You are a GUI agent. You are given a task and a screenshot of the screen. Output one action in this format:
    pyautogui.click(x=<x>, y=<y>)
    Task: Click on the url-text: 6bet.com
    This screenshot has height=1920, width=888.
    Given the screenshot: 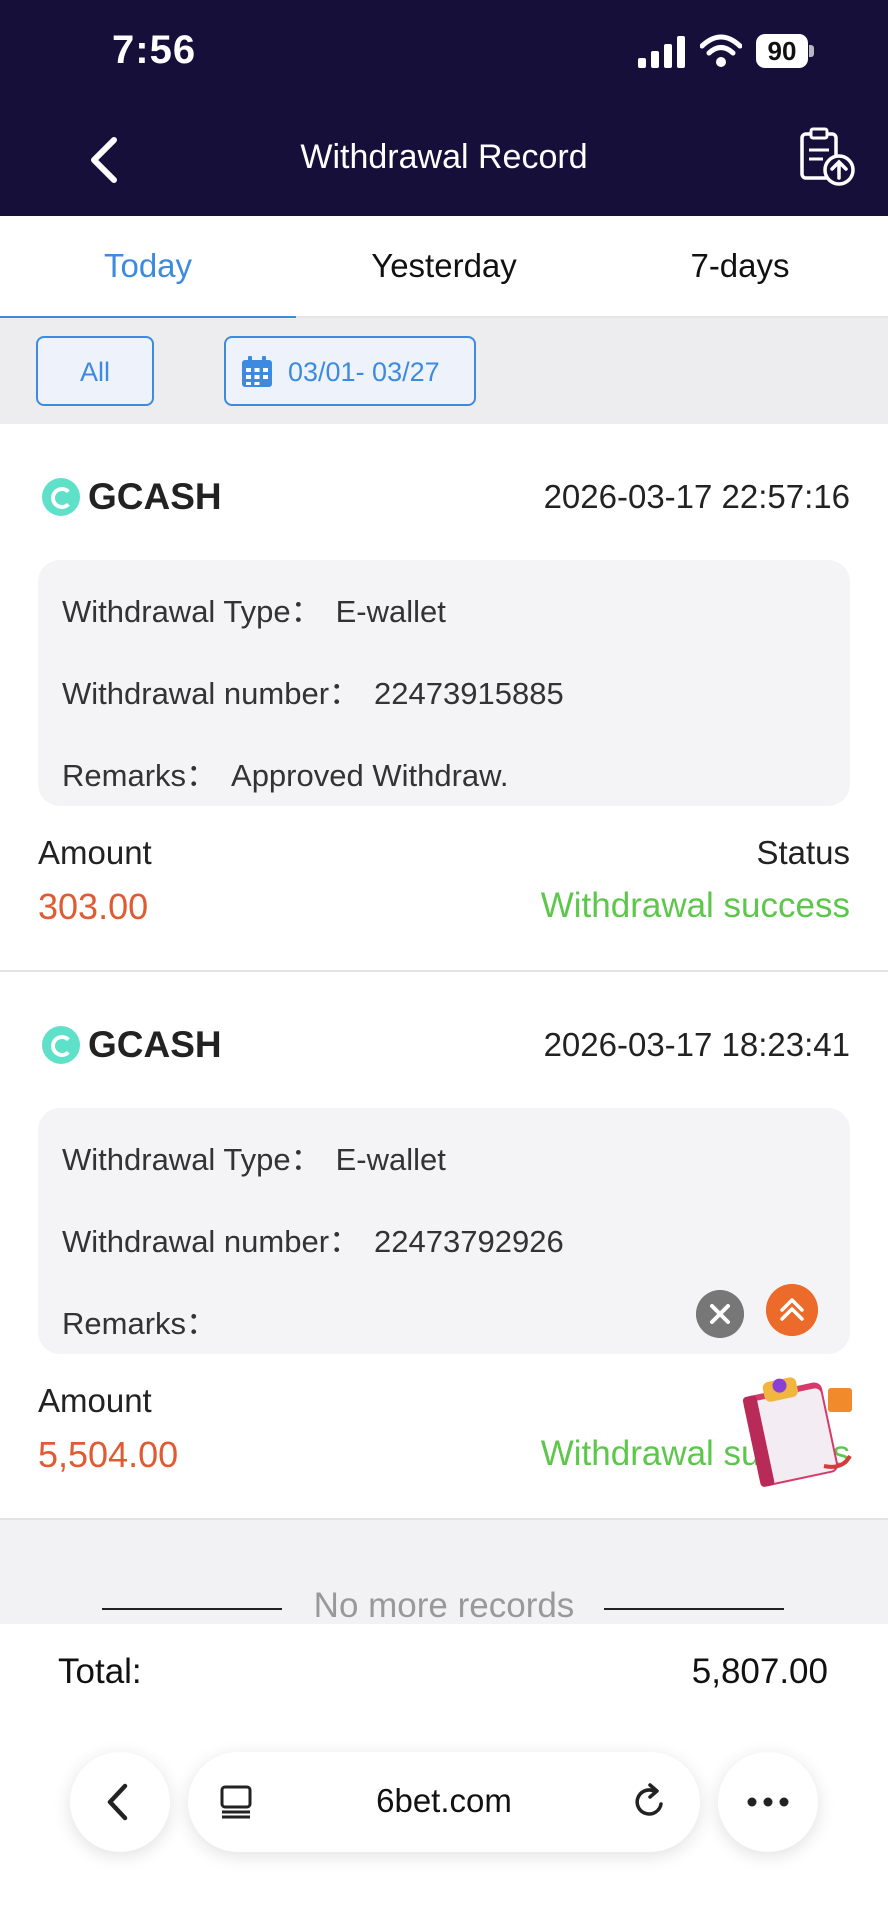 What is the action you would take?
    pyautogui.click(x=444, y=1800)
    